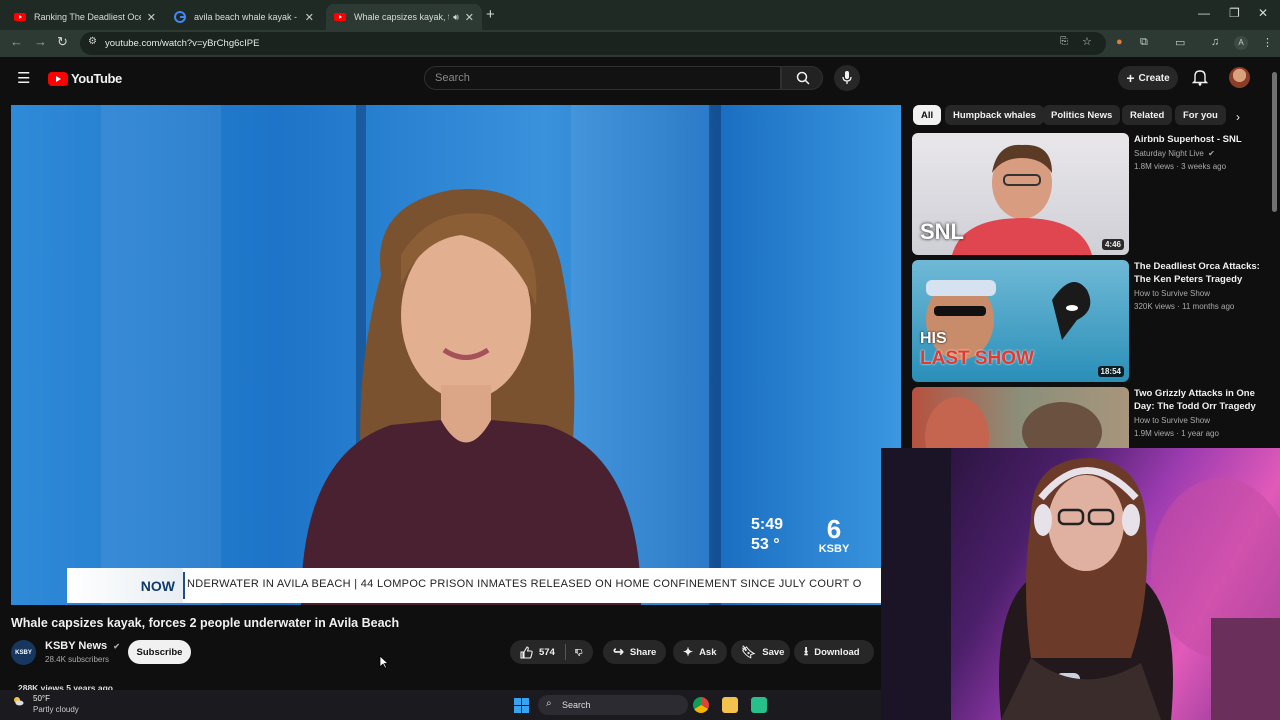  I want to click on download-label: Download, so click(837, 652).